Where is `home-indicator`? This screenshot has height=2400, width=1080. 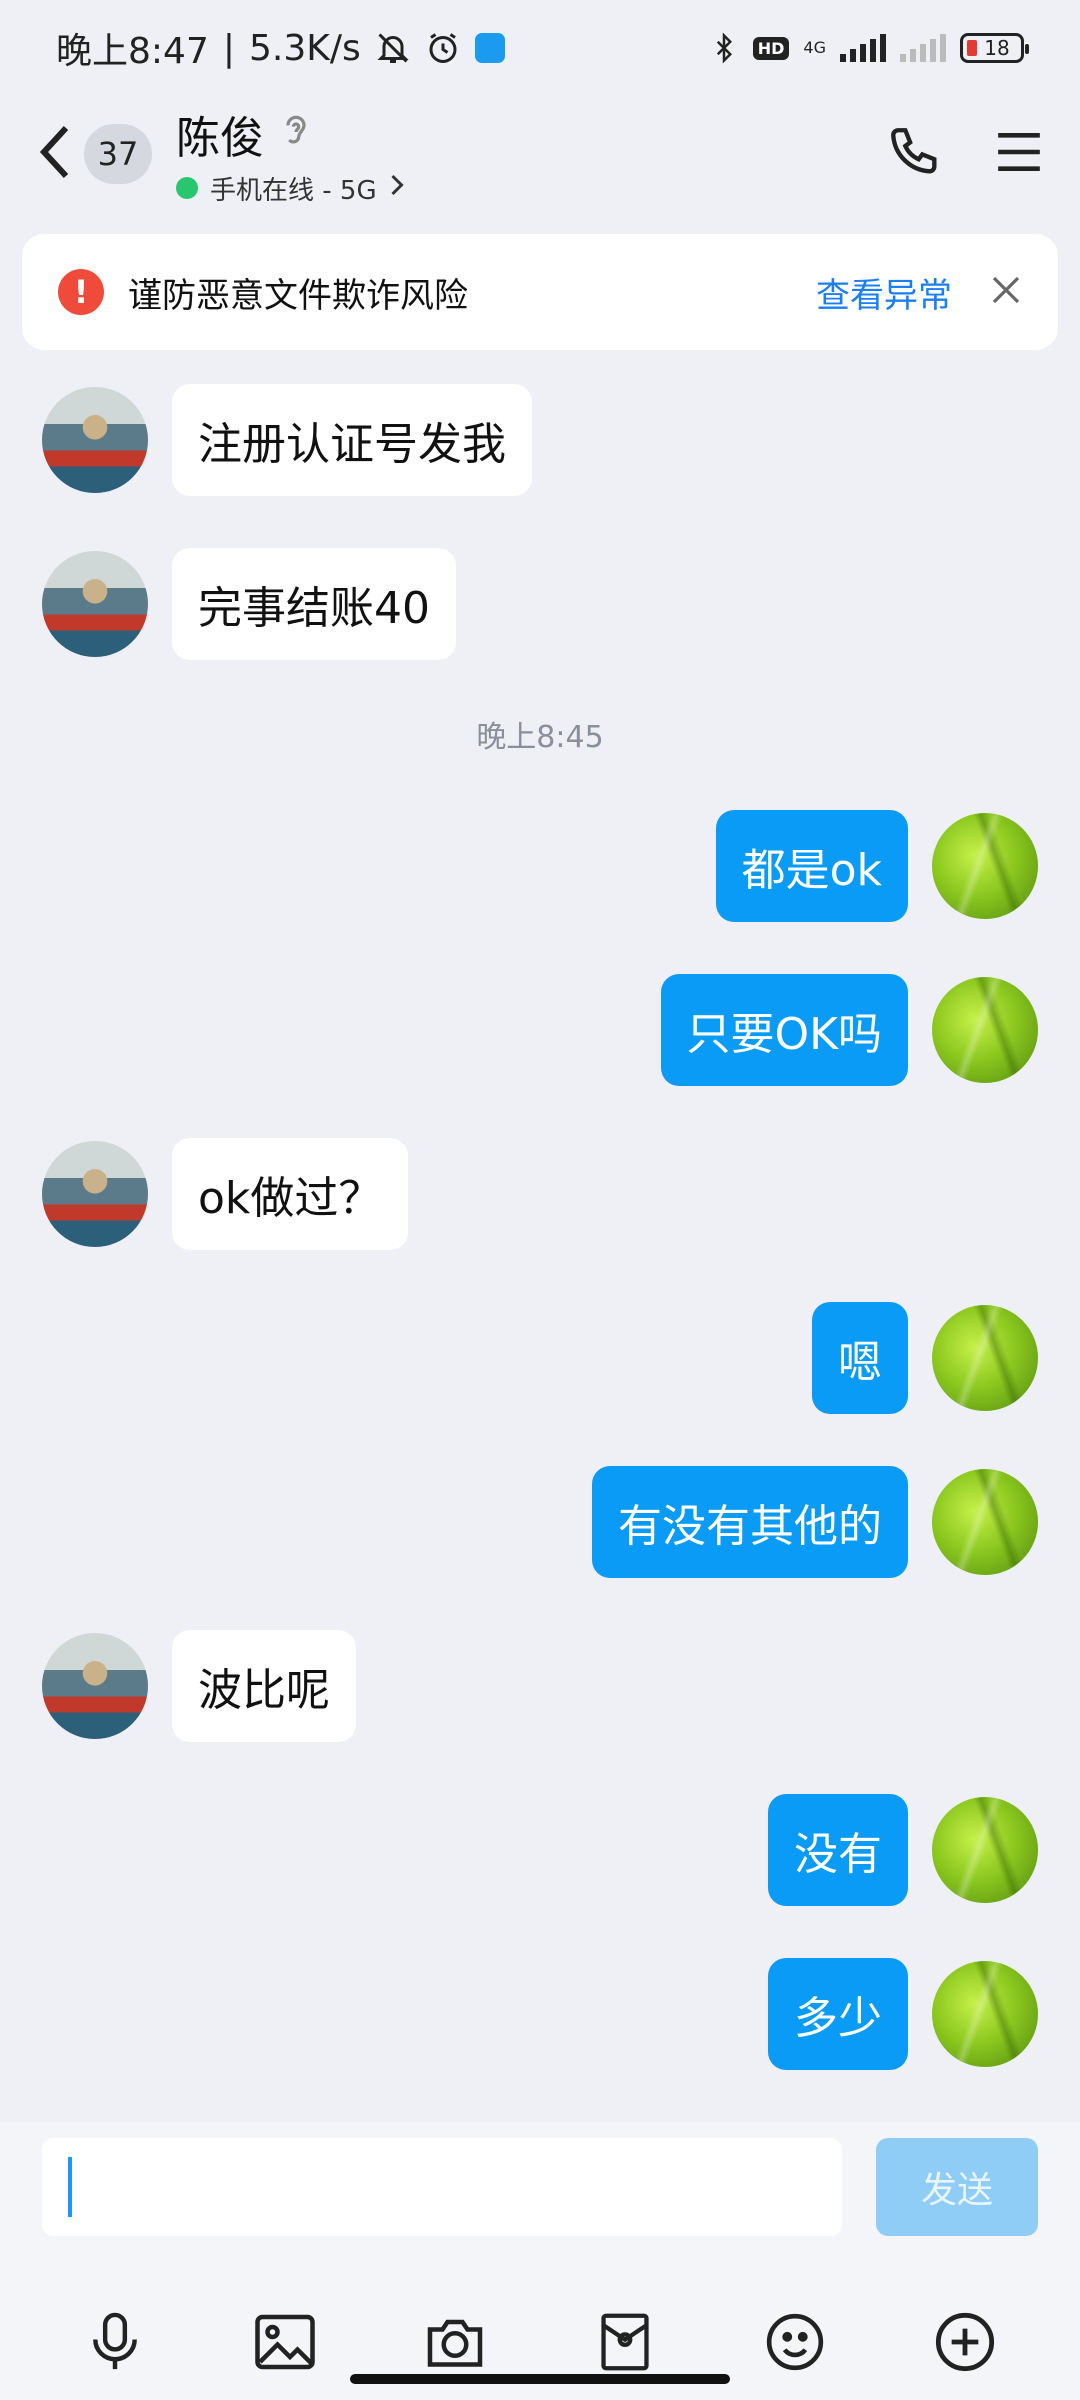 home-indicator is located at coordinates (540, 2379).